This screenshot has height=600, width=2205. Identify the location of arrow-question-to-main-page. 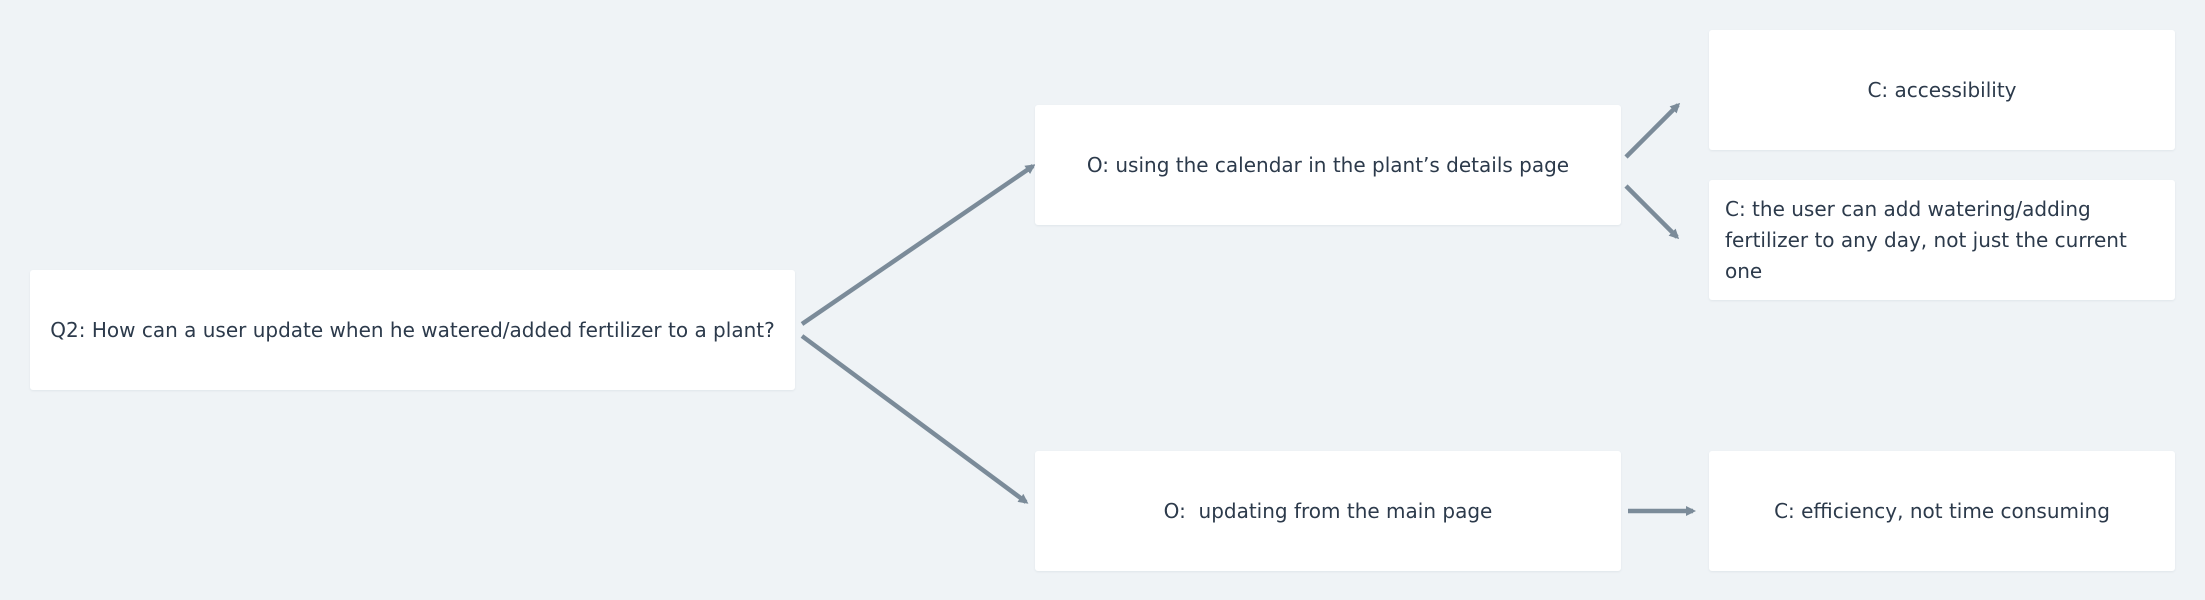
(914, 419).